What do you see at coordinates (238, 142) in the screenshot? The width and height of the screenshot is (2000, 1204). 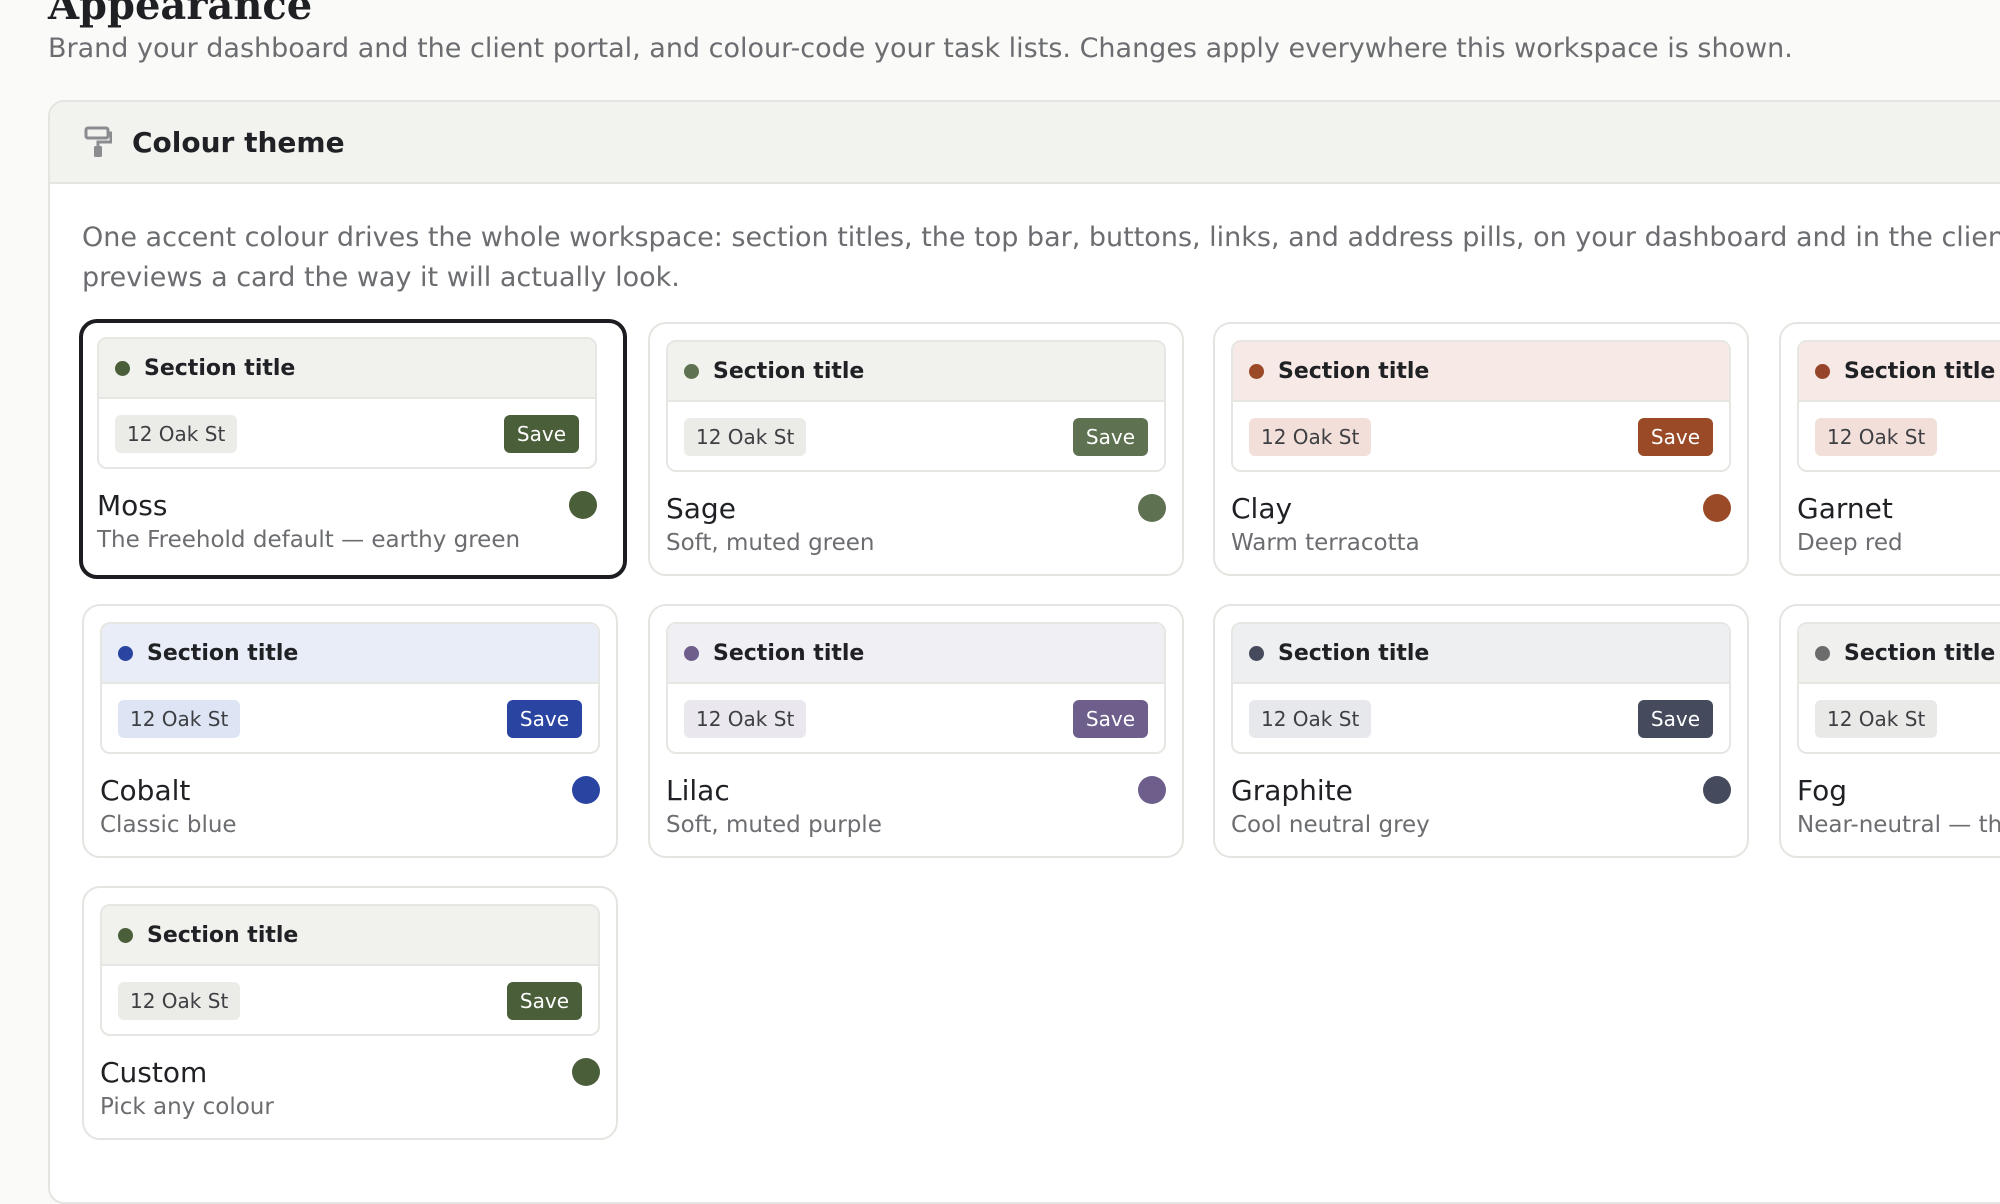 I see `panel-title: Colour theme` at bounding box center [238, 142].